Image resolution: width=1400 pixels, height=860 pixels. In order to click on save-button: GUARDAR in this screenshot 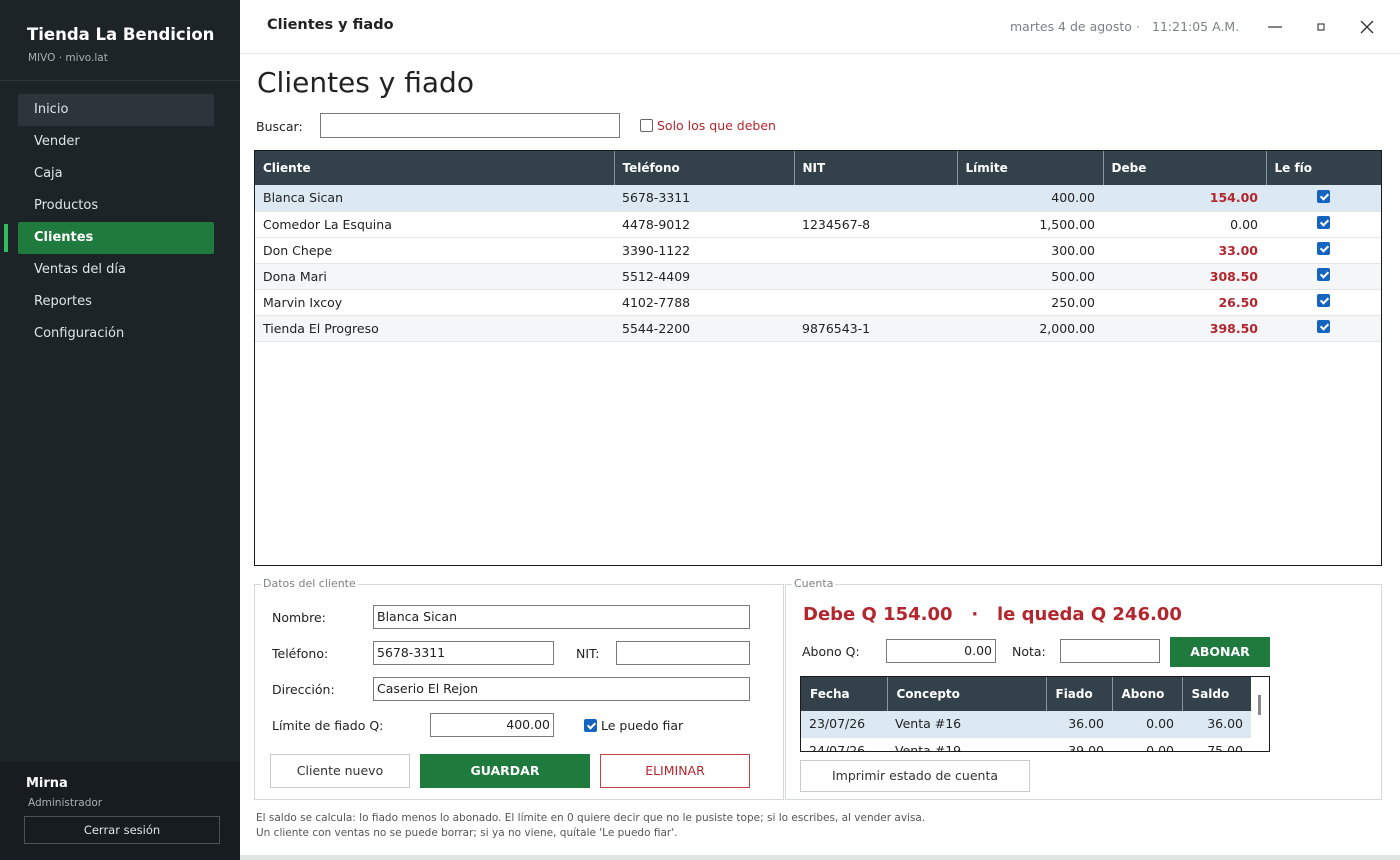, I will do `click(505, 771)`.